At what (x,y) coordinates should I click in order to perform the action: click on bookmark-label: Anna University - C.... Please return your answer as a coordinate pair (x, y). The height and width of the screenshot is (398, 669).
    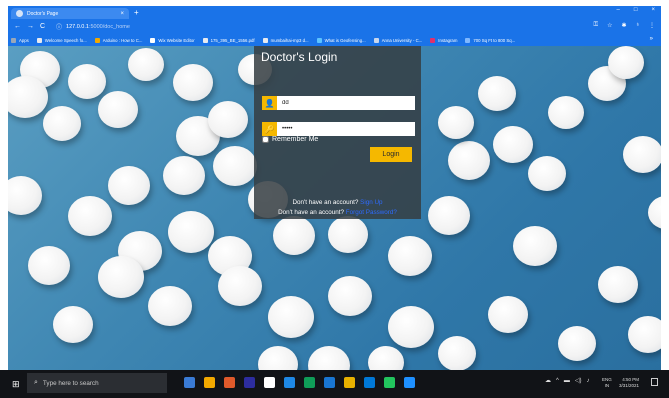
    Looking at the image, I should click on (402, 40).